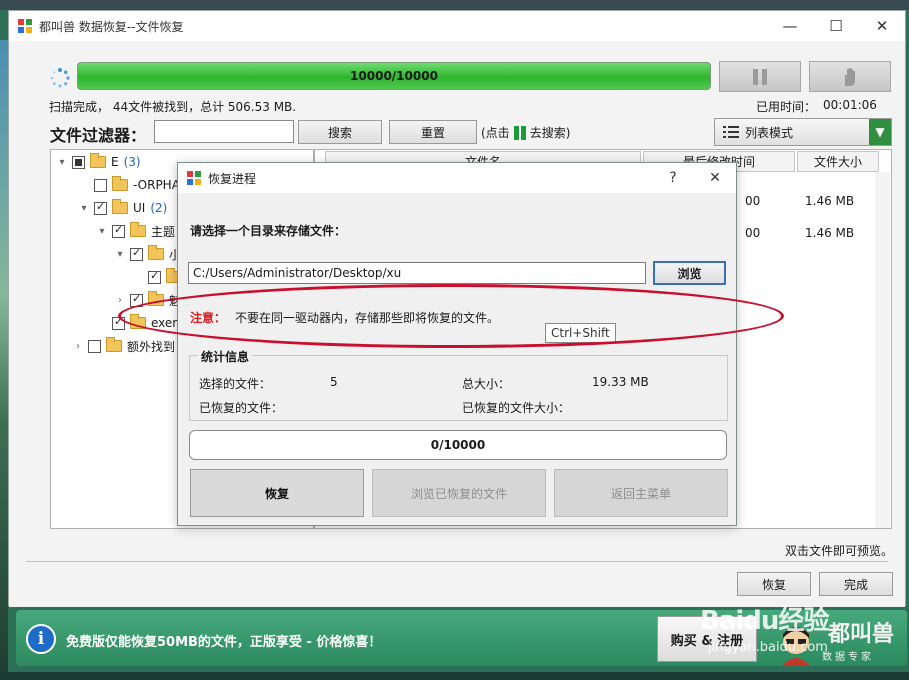  I want to click on stop-button, so click(850, 76).